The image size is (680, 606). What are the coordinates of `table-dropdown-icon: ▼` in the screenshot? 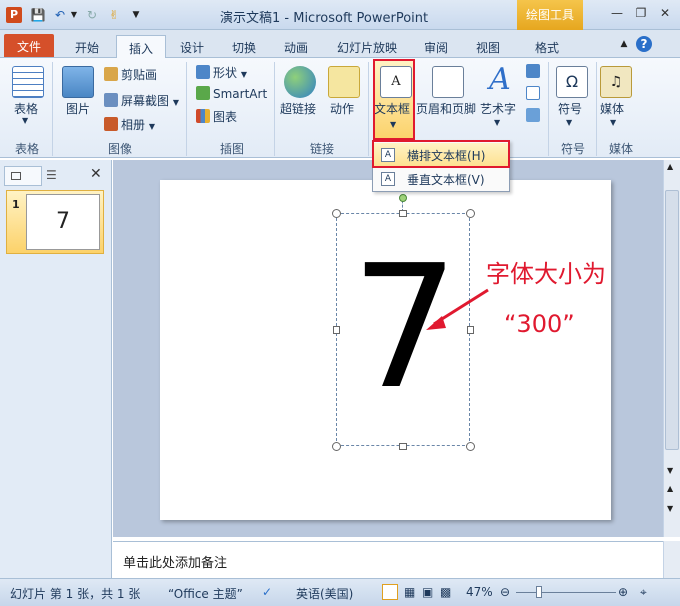 It's located at (25, 120).